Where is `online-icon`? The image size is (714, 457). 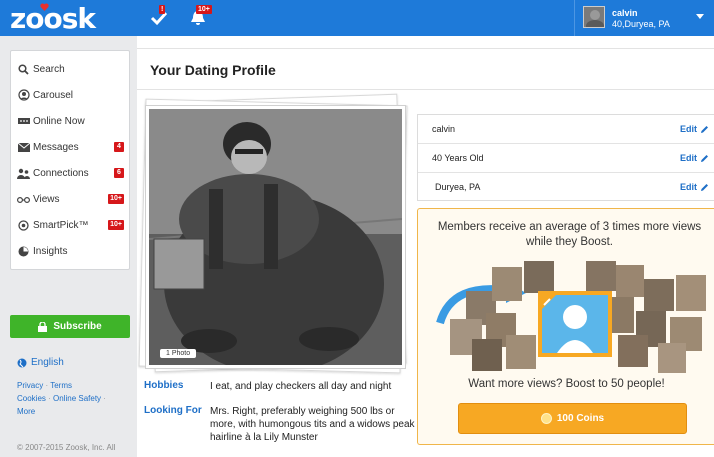 online-icon is located at coordinates (23, 121).